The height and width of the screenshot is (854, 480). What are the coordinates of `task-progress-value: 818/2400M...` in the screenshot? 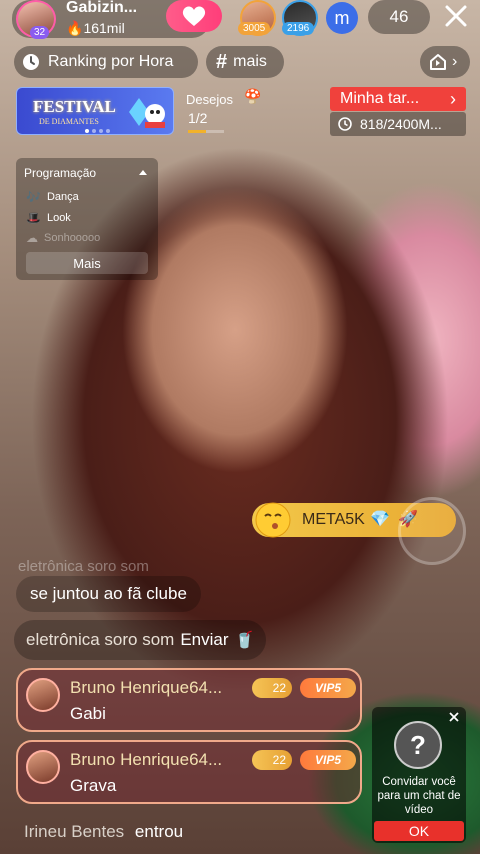 It's located at (401, 124).